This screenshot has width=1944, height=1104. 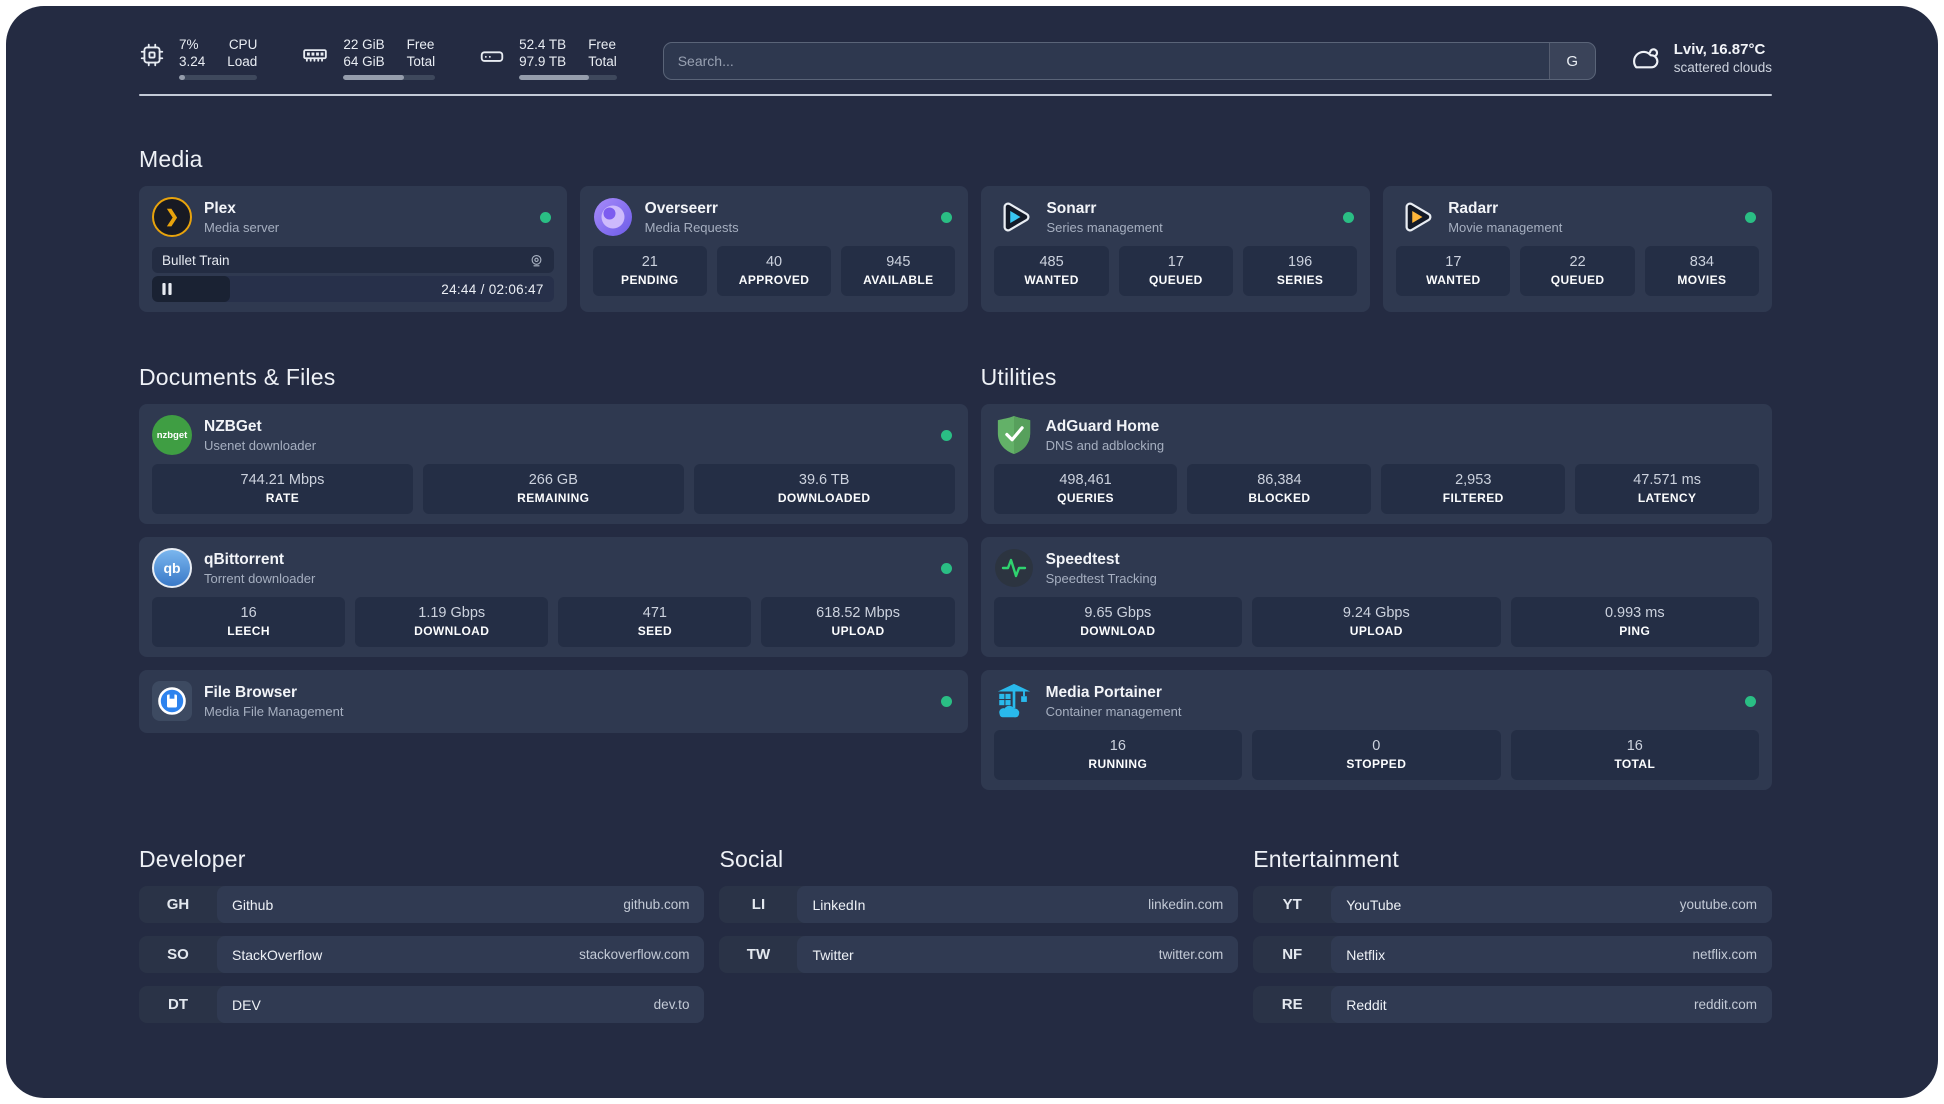 What do you see at coordinates (979, 904) in the screenshot?
I see `bookmark-linkedin: LI LinkedIn linkedin.com` at bounding box center [979, 904].